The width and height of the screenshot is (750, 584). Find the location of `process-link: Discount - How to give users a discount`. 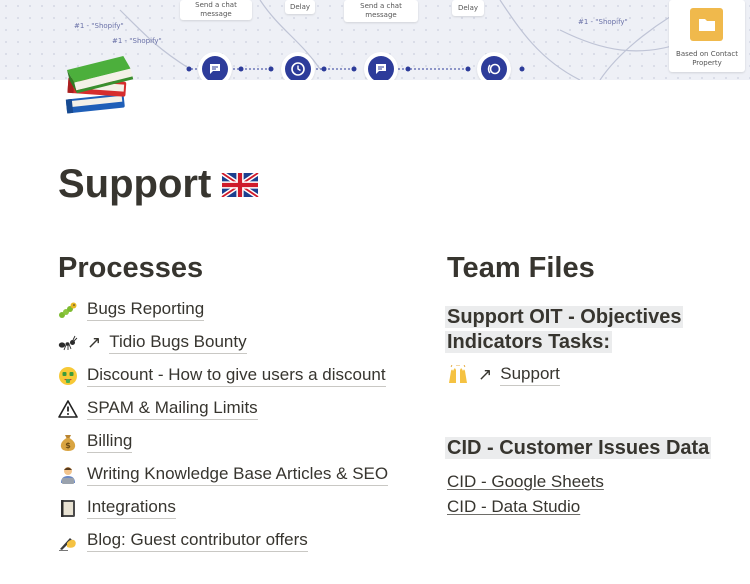

process-link: Discount - How to give users a discount is located at coordinates (236, 376).